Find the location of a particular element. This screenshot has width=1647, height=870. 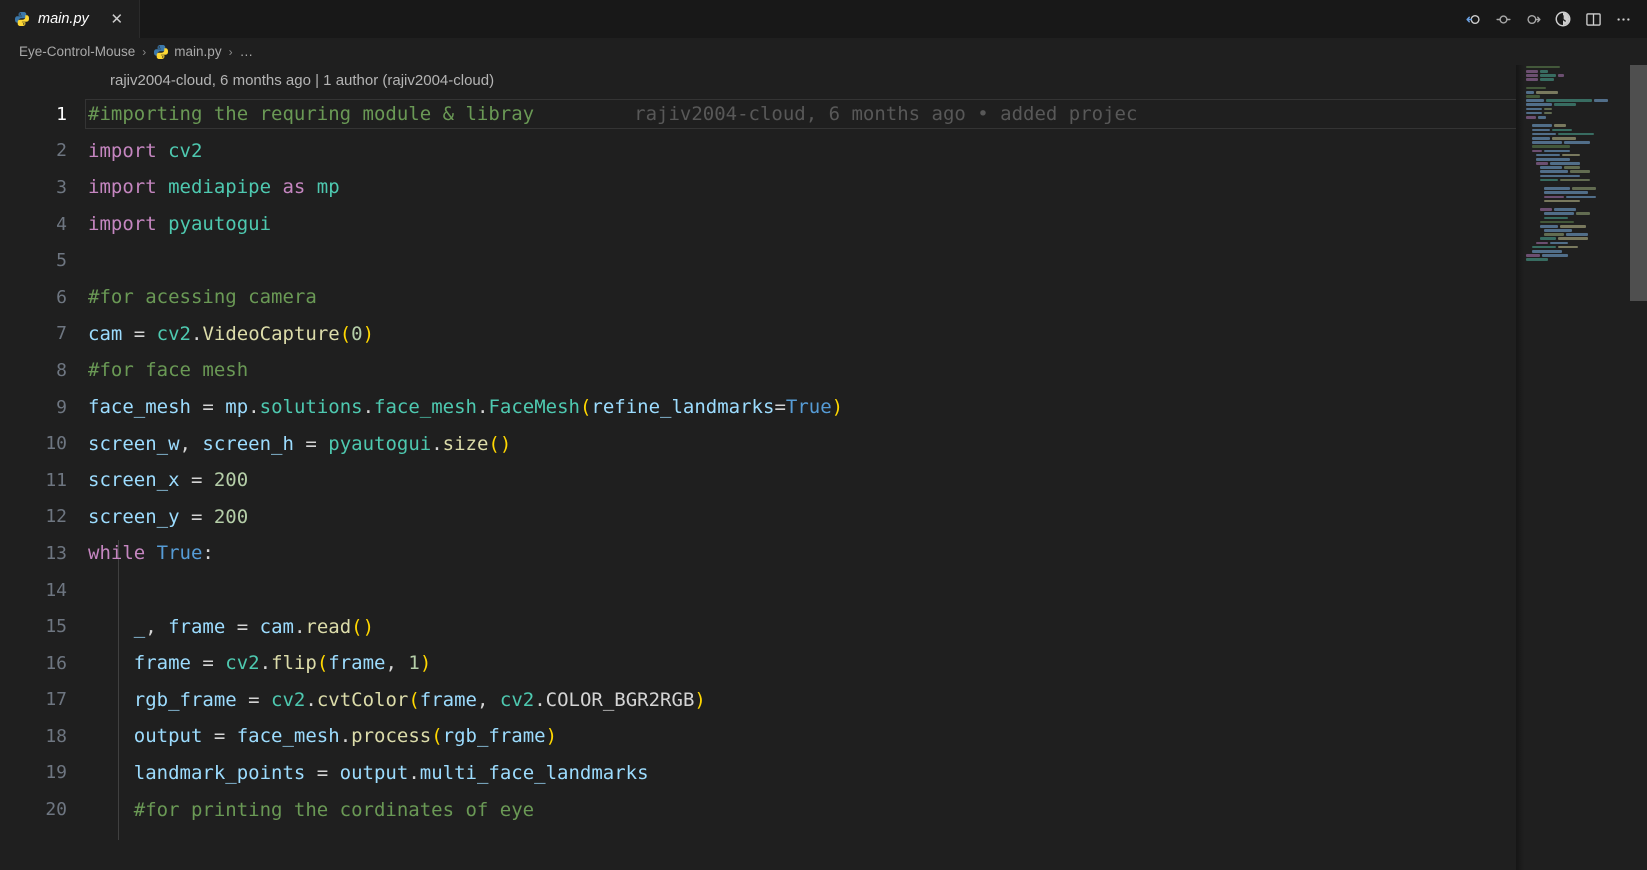

code-line-content: screen_y = 200 is located at coordinates (866, 517).